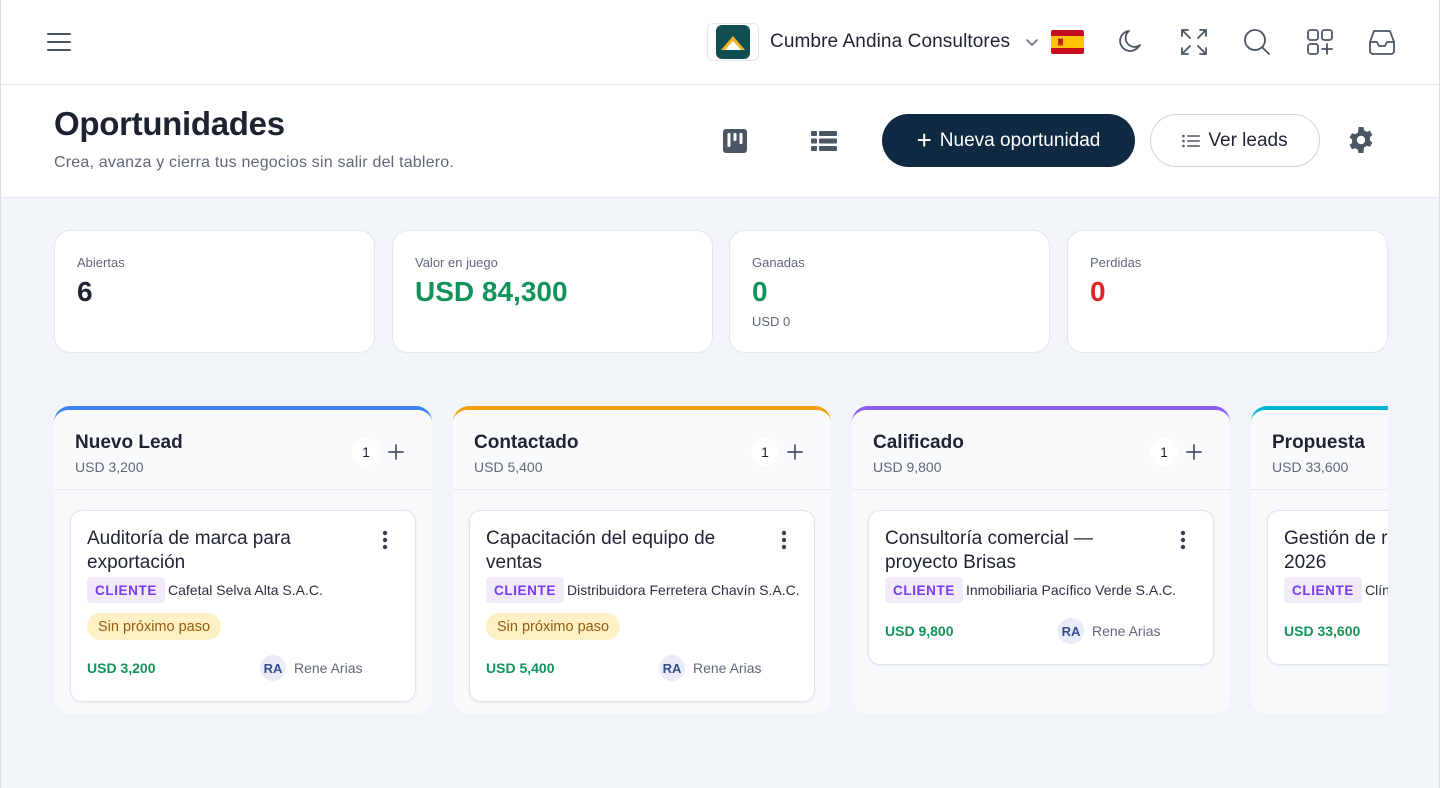 This screenshot has height=788, width=1440. What do you see at coordinates (526, 442) in the screenshot?
I see `column-title: Contactado` at bounding box center [526, 442].